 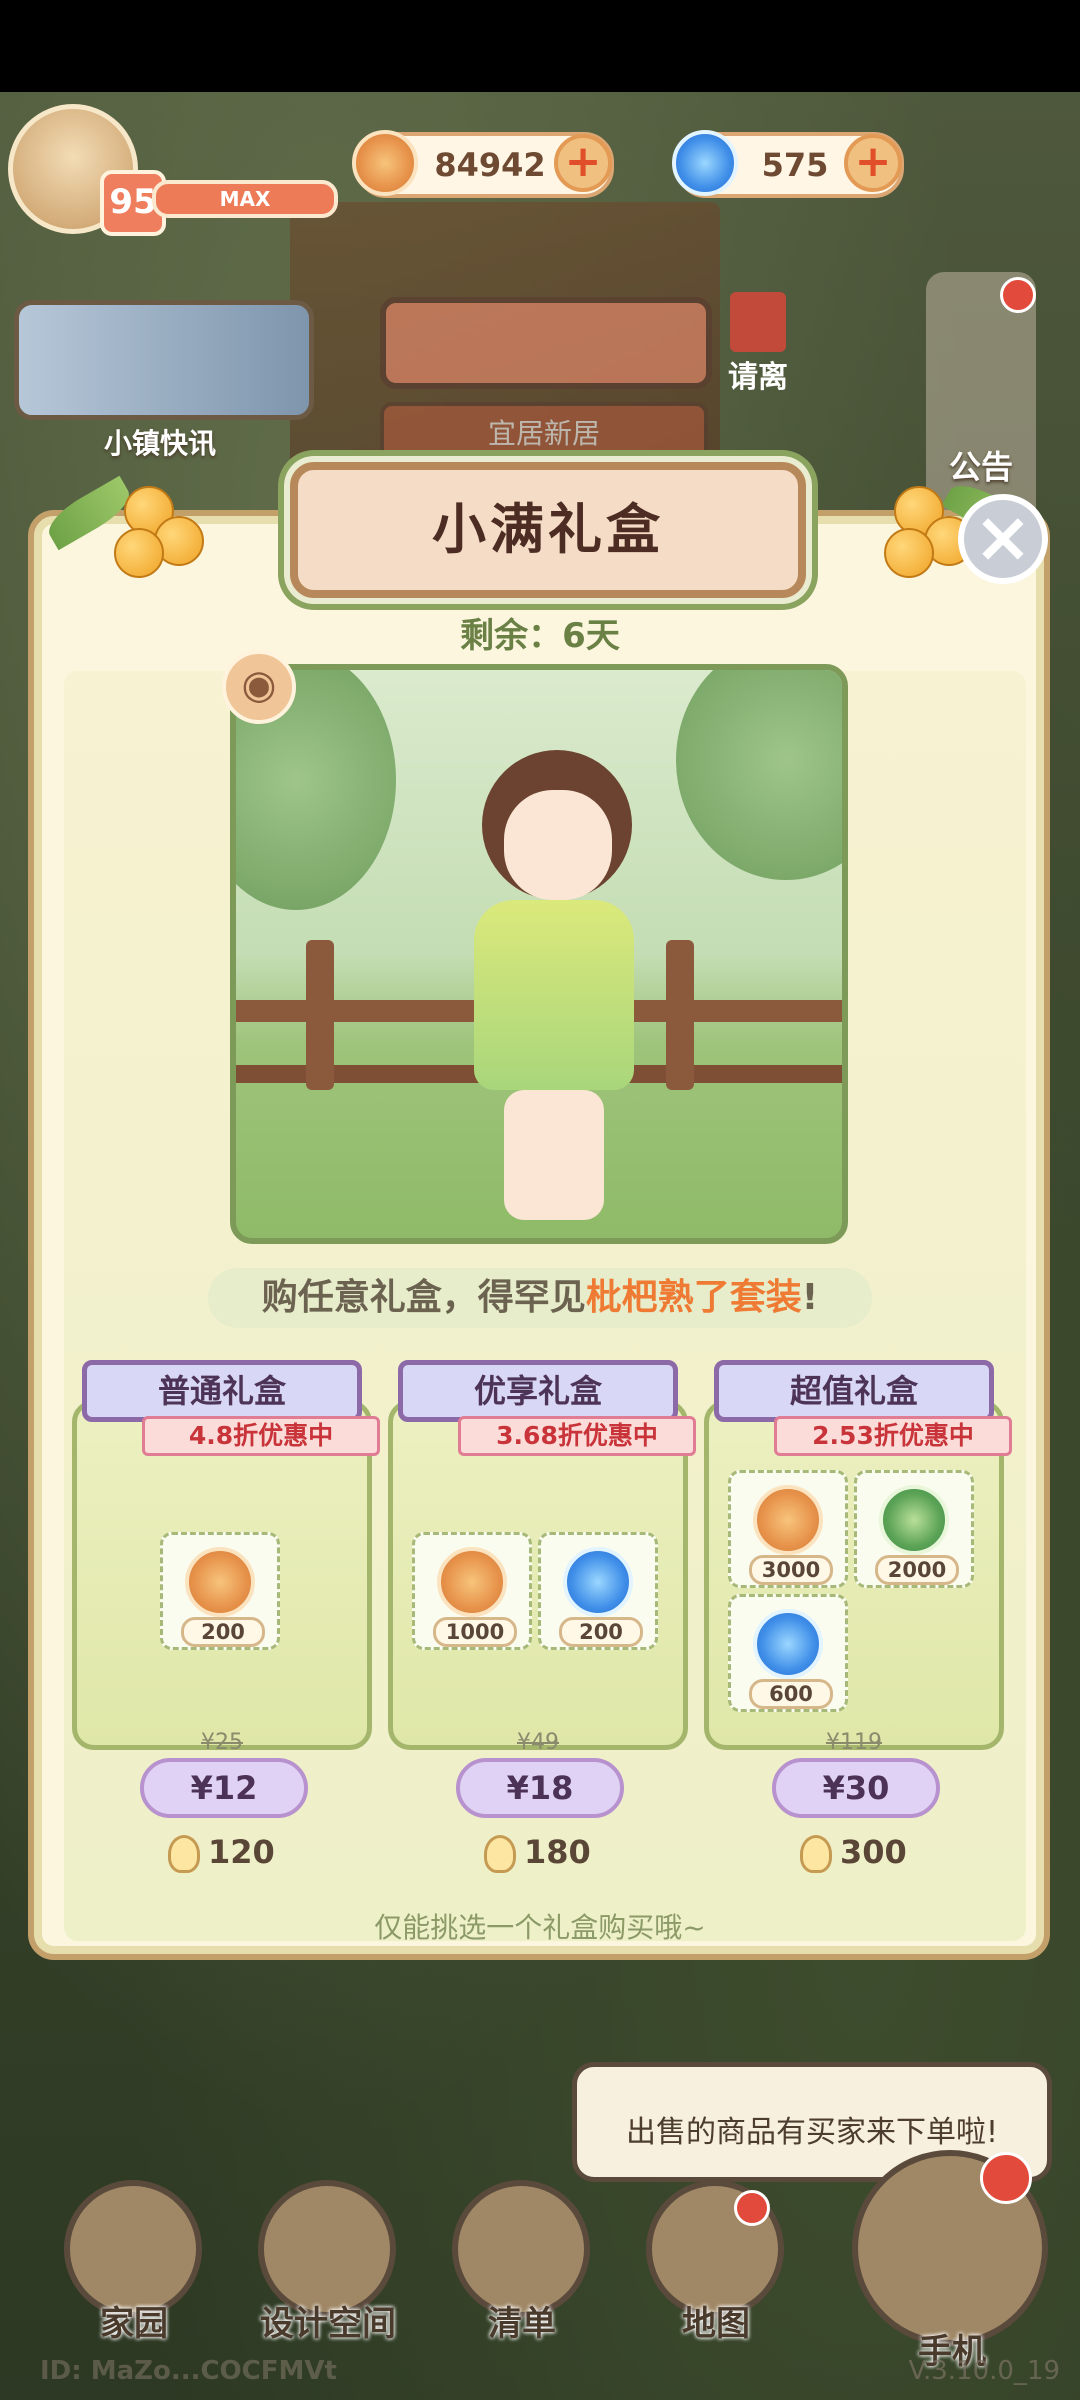 What do you see at coordinates (558, 845) in the screenshot?
I see `character-face` at bounding box center [558, 845].